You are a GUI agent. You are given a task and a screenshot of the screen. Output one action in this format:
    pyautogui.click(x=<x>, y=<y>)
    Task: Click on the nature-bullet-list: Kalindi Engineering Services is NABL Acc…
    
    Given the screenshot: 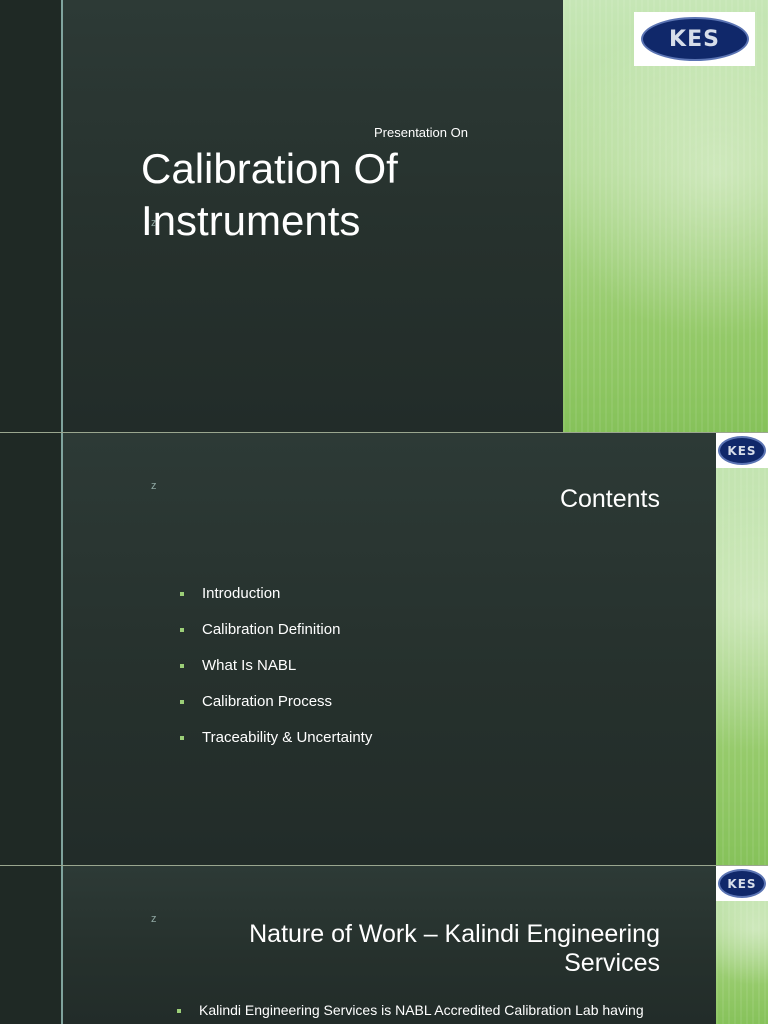 What is the action you would take?
    pyautogui.click(x=427, y=1010)
    